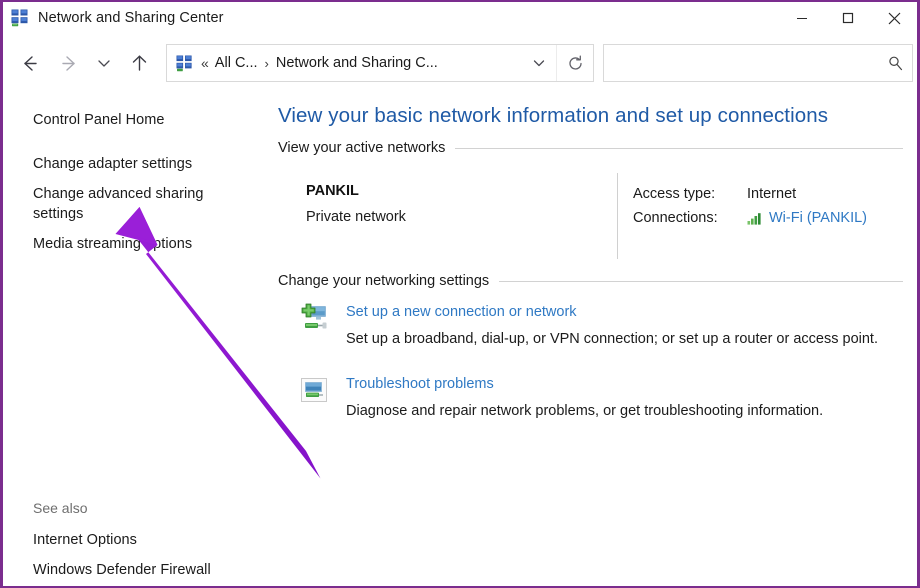  I want to click on connections-value: Wi-Fi (PANKIL), so click(807, 218).